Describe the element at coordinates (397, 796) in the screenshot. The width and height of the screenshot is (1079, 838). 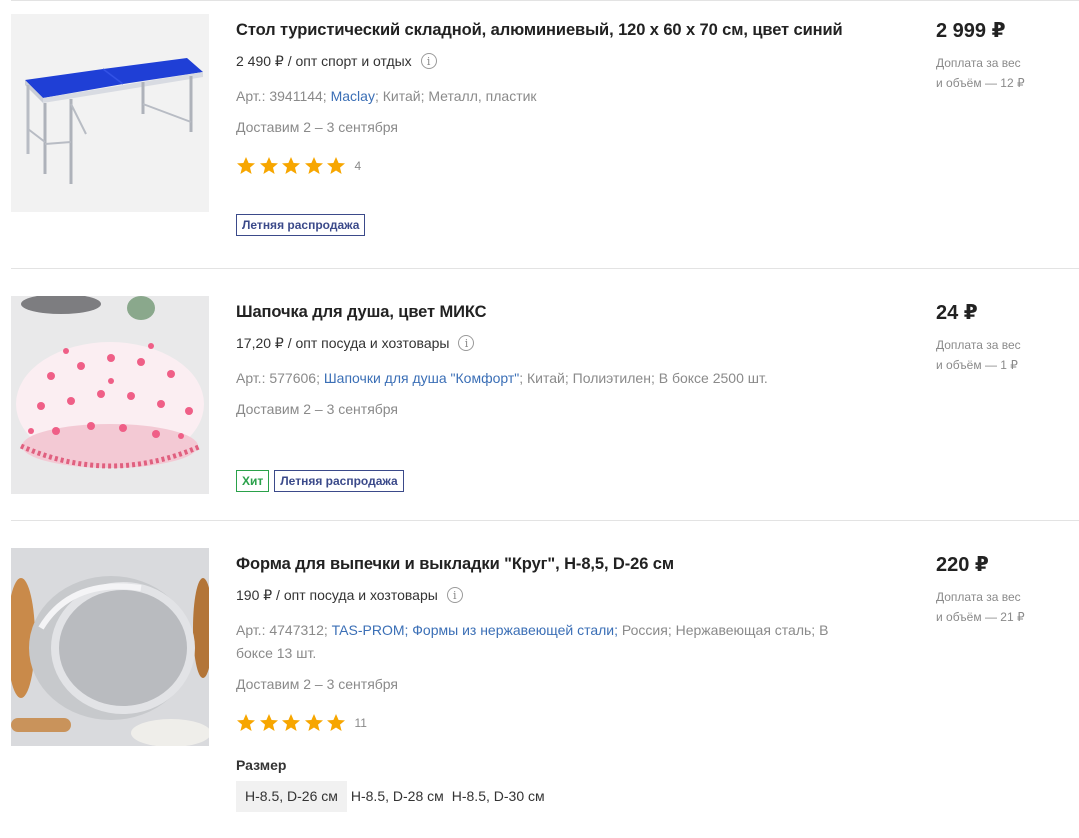
I see `size-option: H-8.5, D-28 см` at that location.